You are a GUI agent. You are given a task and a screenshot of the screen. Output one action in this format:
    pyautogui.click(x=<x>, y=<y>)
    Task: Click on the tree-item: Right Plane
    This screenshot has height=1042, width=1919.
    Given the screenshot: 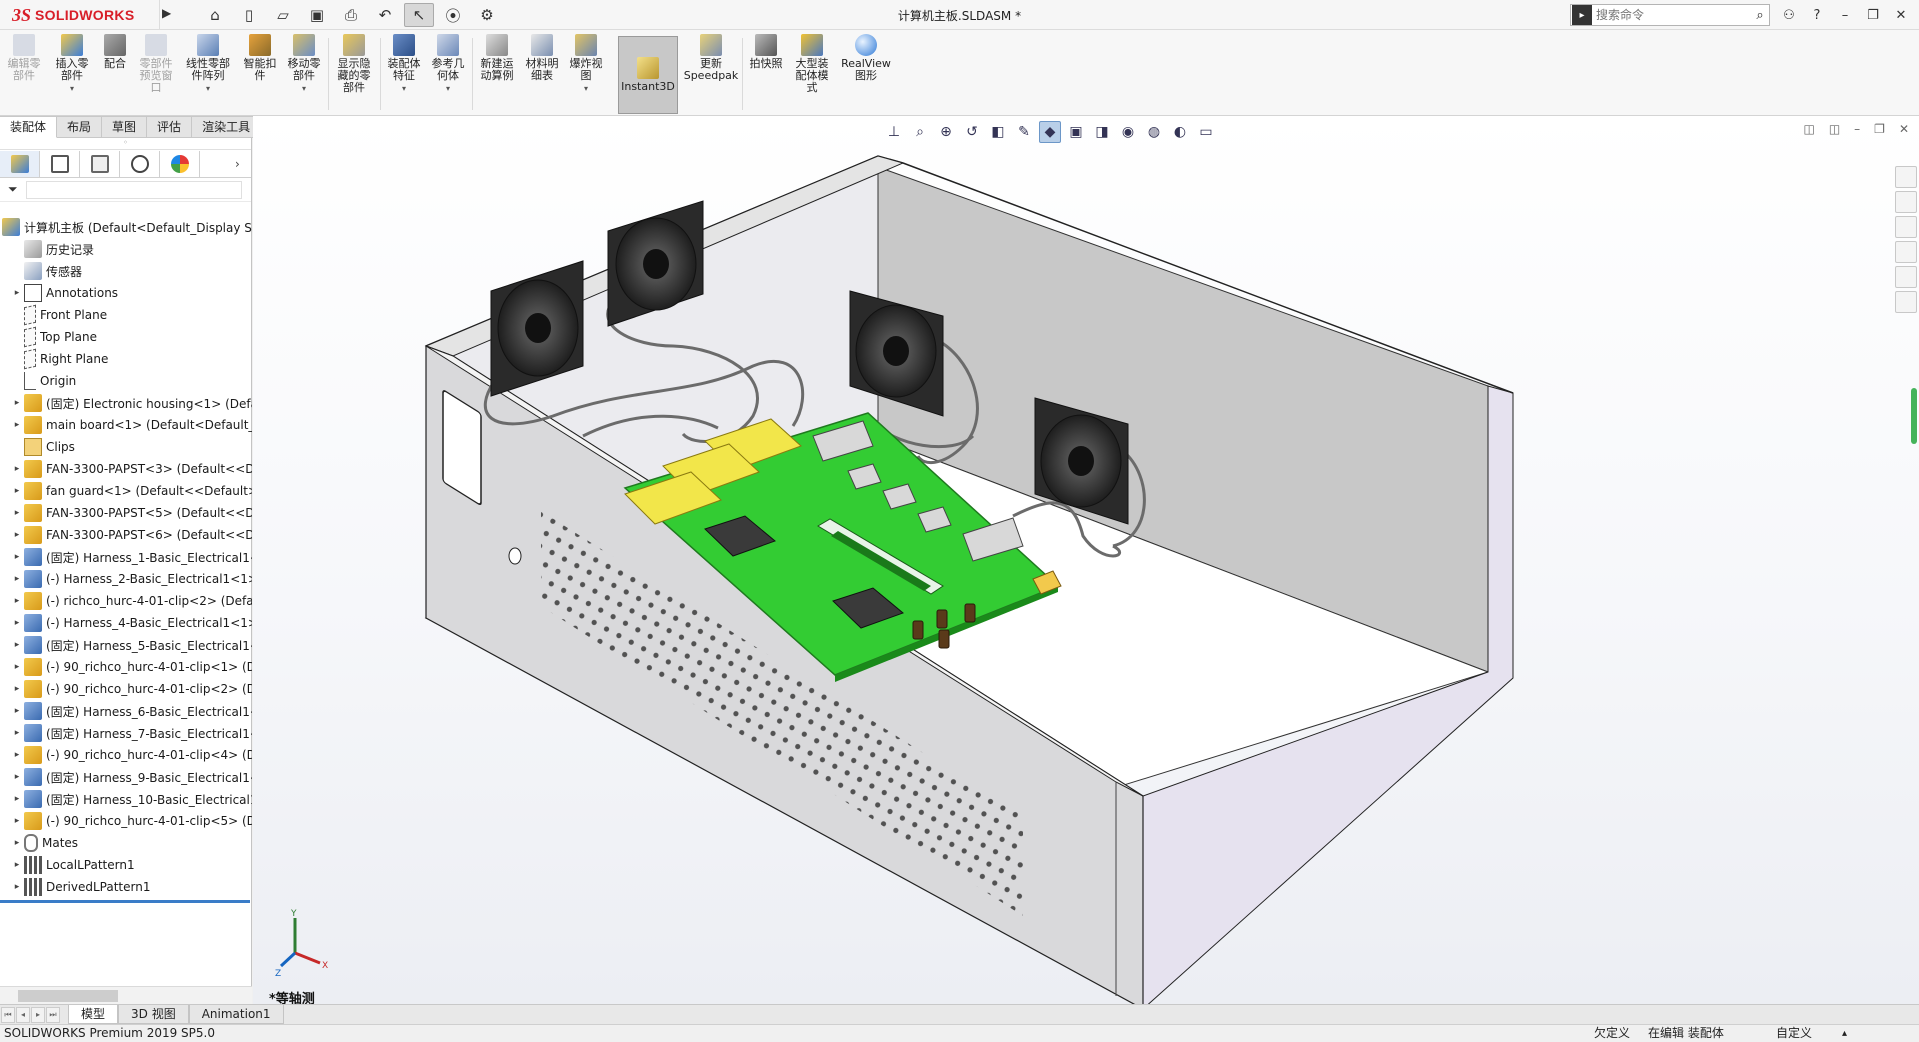 What is the action you would take?
    pyautogui.click(x=126, y=359)
    